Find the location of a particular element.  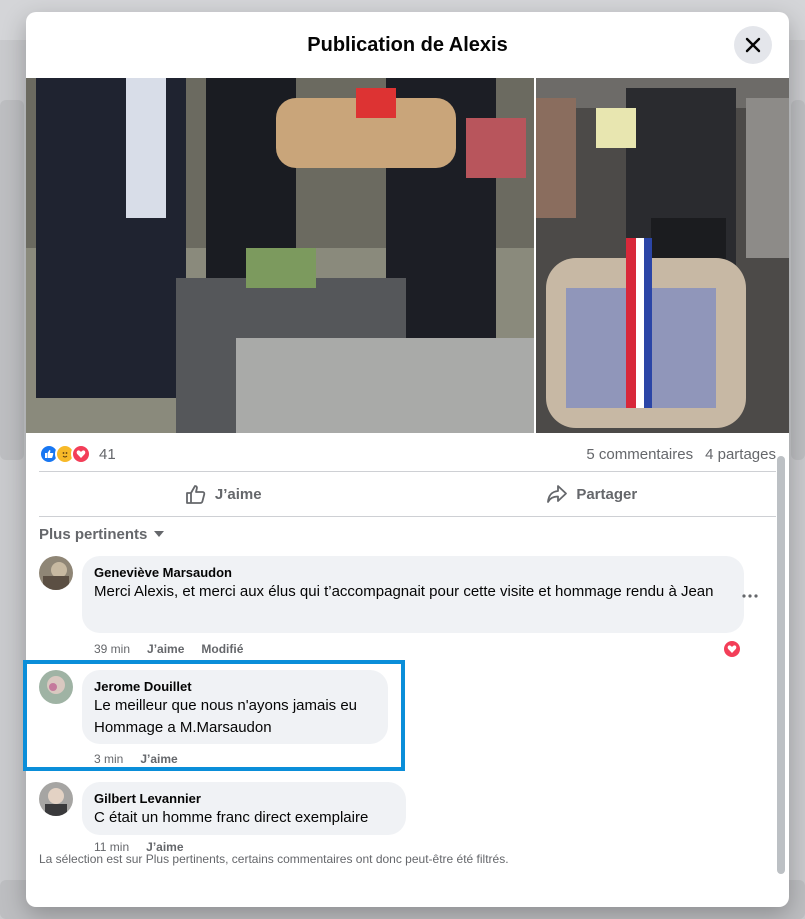

post-actions: J’aime Partager is located at coordinates (407, 494).